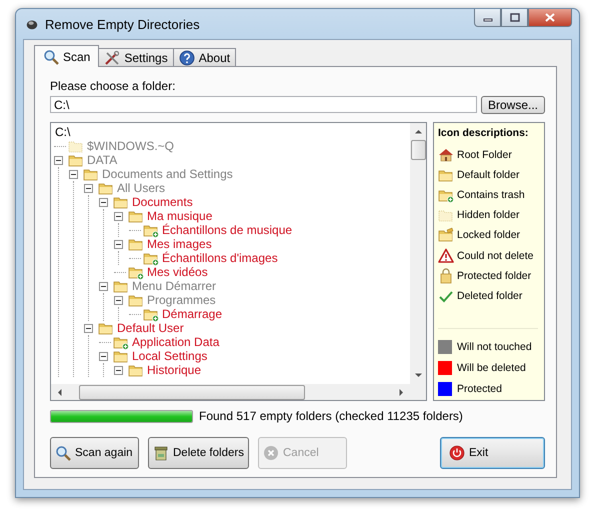  What do you see at coordinates (113, 86) in the screenshot?
I see `folder-label: Please choose a folder:` at bounding box center [113, 86].